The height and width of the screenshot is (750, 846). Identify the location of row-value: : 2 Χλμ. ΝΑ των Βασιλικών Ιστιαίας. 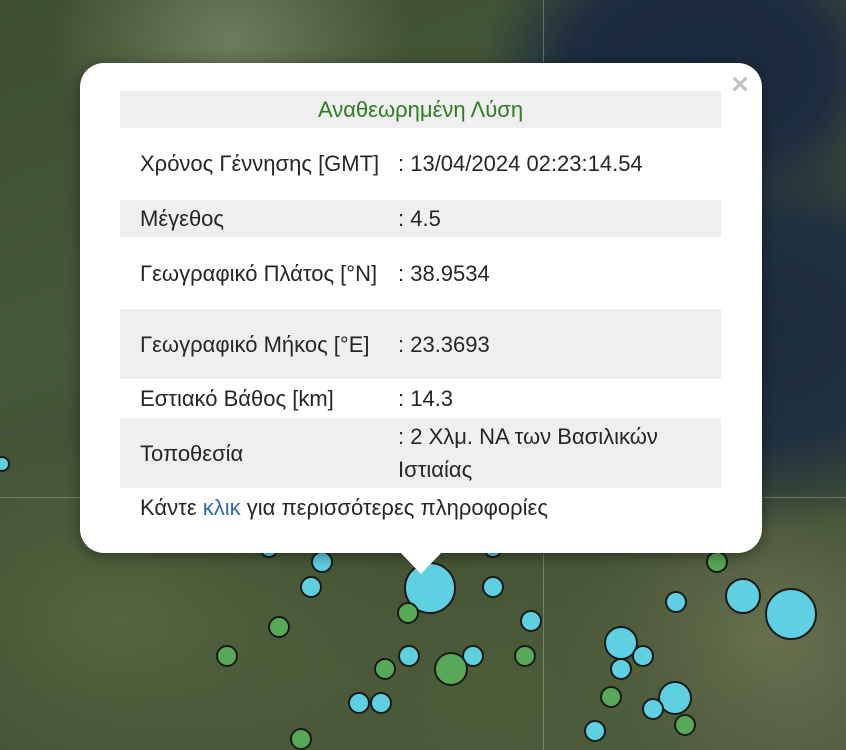
(528, 453).